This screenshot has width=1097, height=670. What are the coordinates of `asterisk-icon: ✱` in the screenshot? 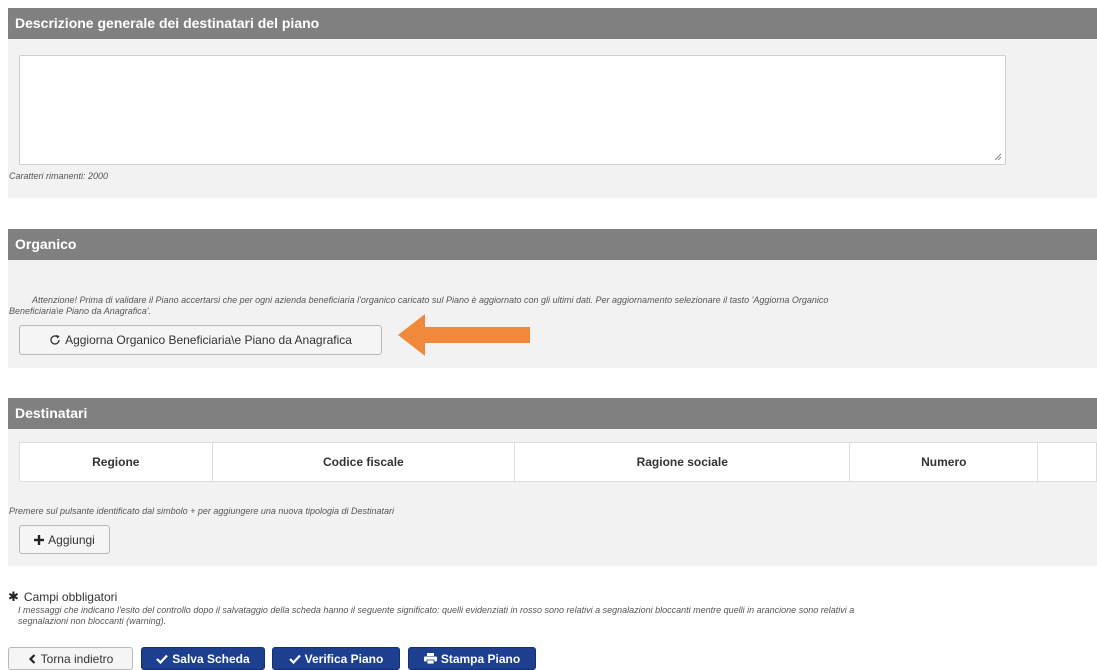 It's located at (13, 596).